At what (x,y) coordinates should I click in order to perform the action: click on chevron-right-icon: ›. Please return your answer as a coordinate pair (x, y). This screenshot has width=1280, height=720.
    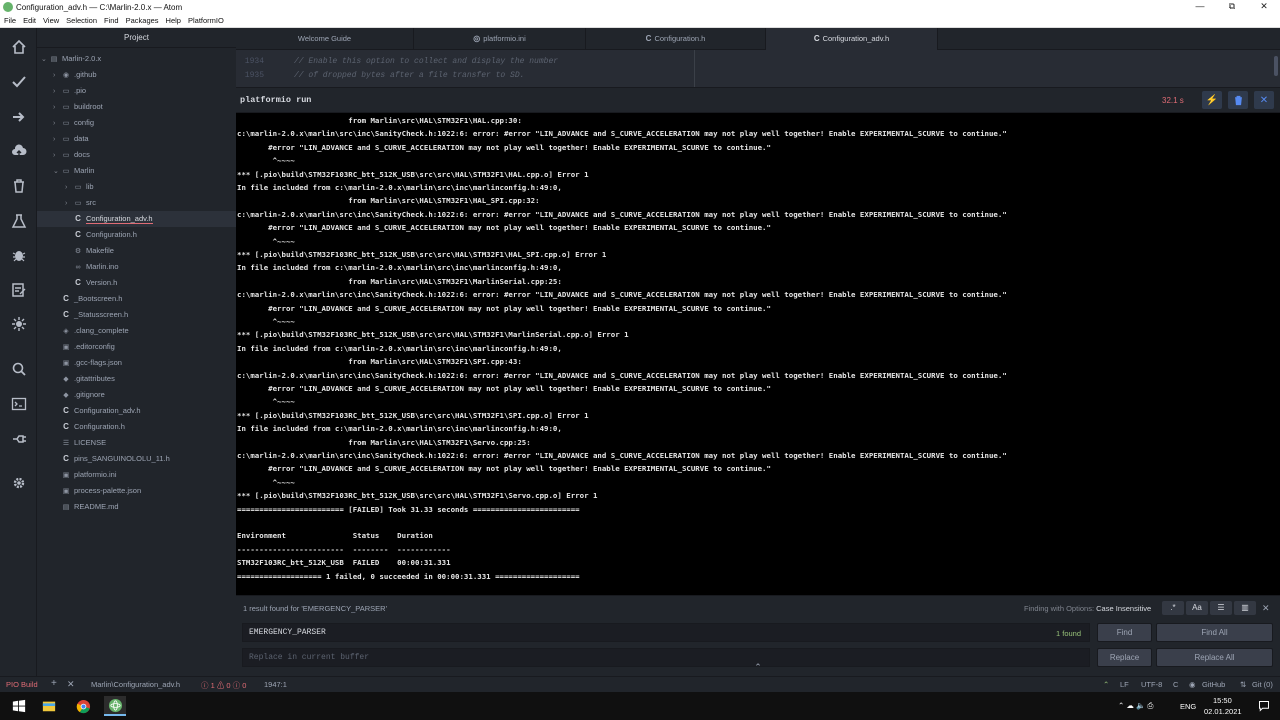
    Looking at the image, I should click on (54, 107).